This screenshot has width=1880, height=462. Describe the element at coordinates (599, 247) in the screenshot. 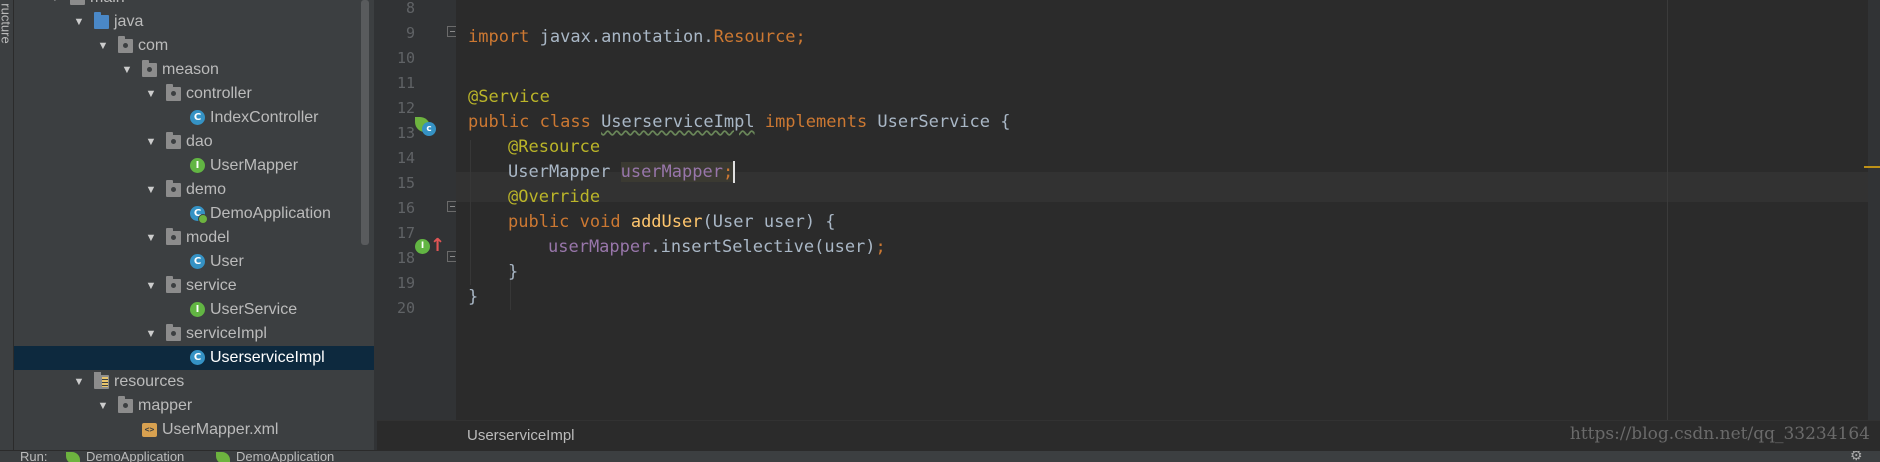

I see `field-reference: userMapper` at that location.